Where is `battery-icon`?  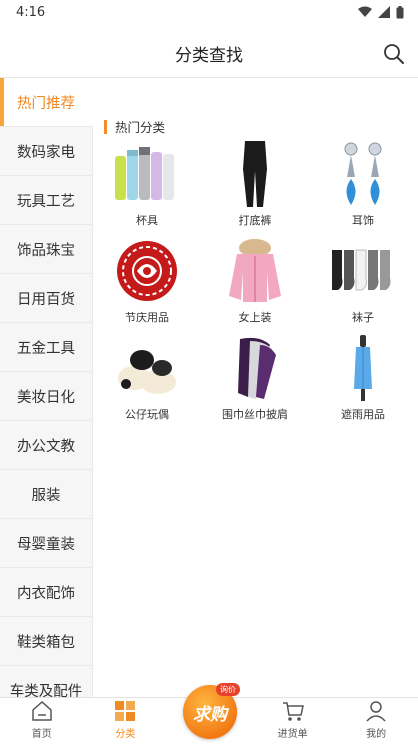
battery-icon is located at coordinates (400, 11).